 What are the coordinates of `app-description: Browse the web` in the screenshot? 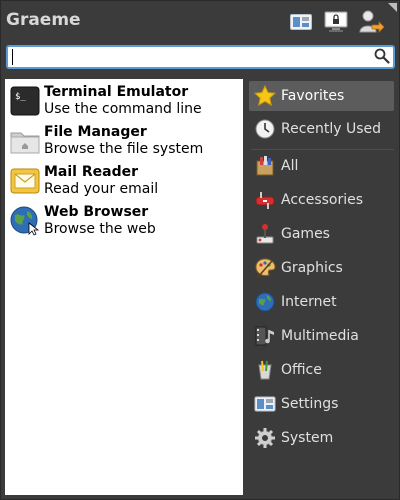 It's located at (100, 229).